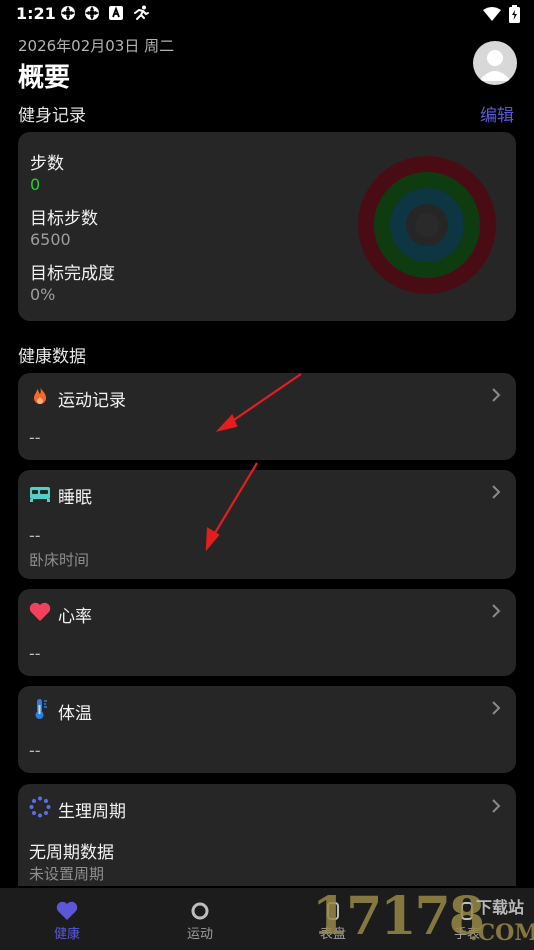  What do you see at coordinates (35, 184) in the screenshot?
I see `steps-value: 0` at bounding box center [35, 184].